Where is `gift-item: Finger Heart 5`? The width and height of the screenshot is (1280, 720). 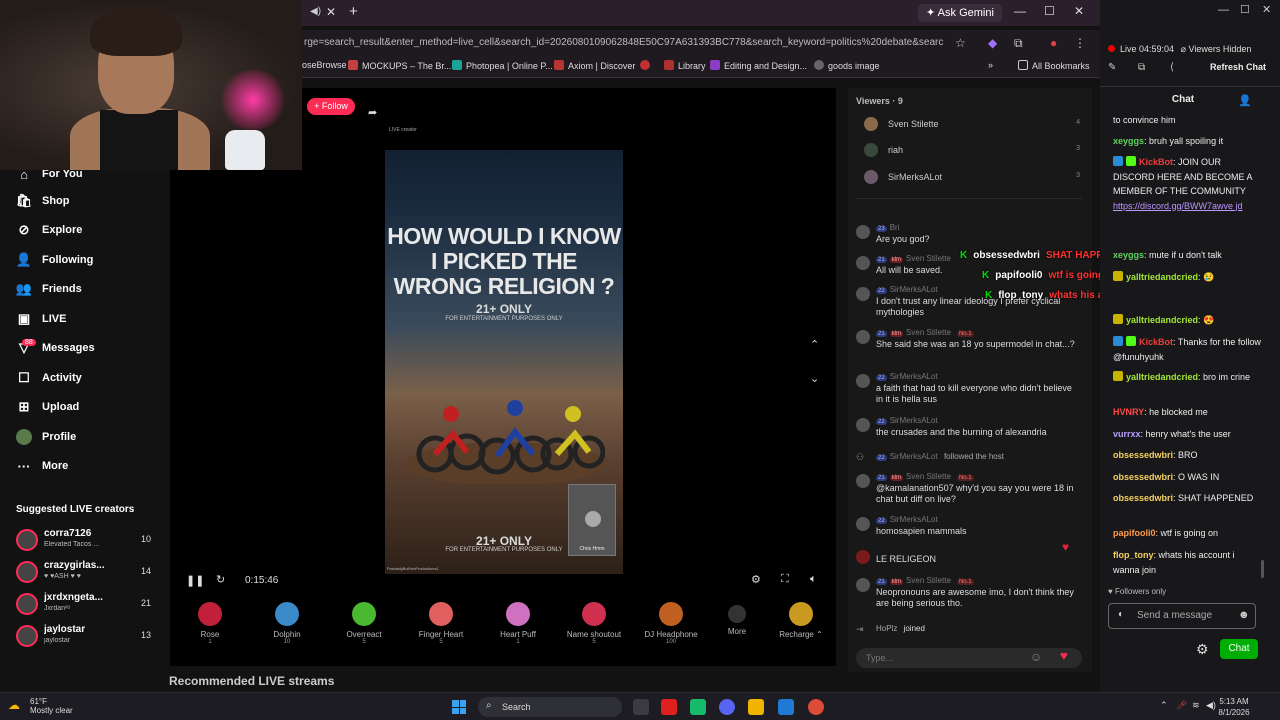
gift-item: Finger Heart 5 is located at coordinates (441, 623).